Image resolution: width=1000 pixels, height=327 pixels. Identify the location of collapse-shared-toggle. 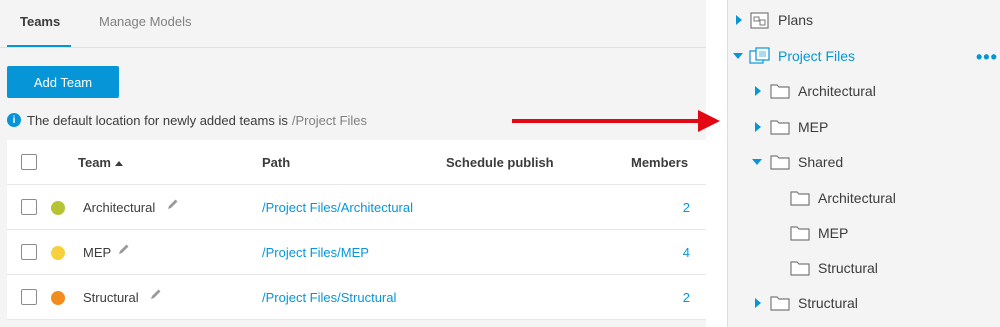
(757, 162).